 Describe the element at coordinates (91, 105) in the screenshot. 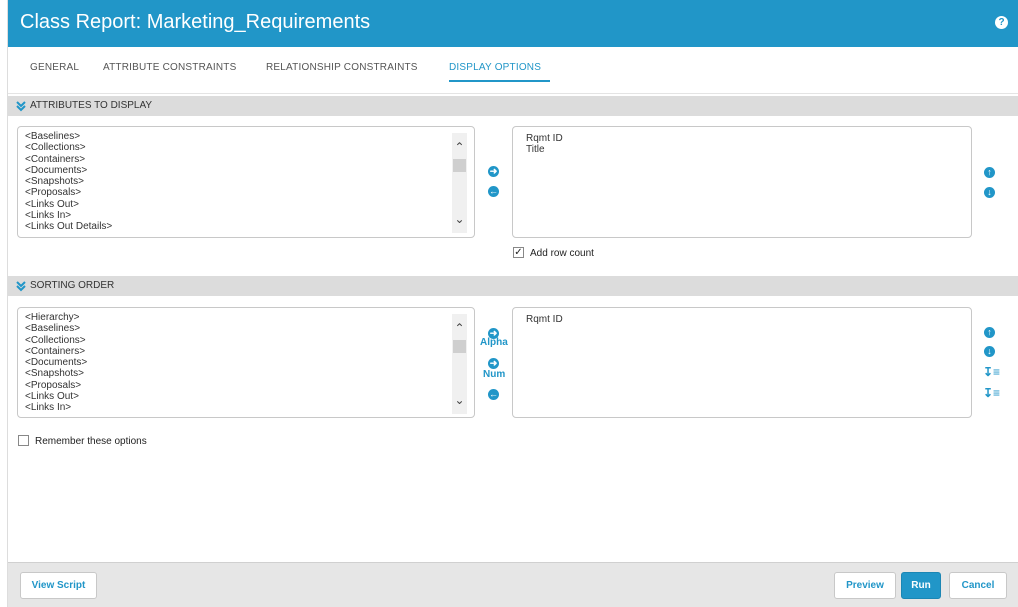

I see `attributes-section-title: ATTRIBUTES TO DISPLAY` at that location.